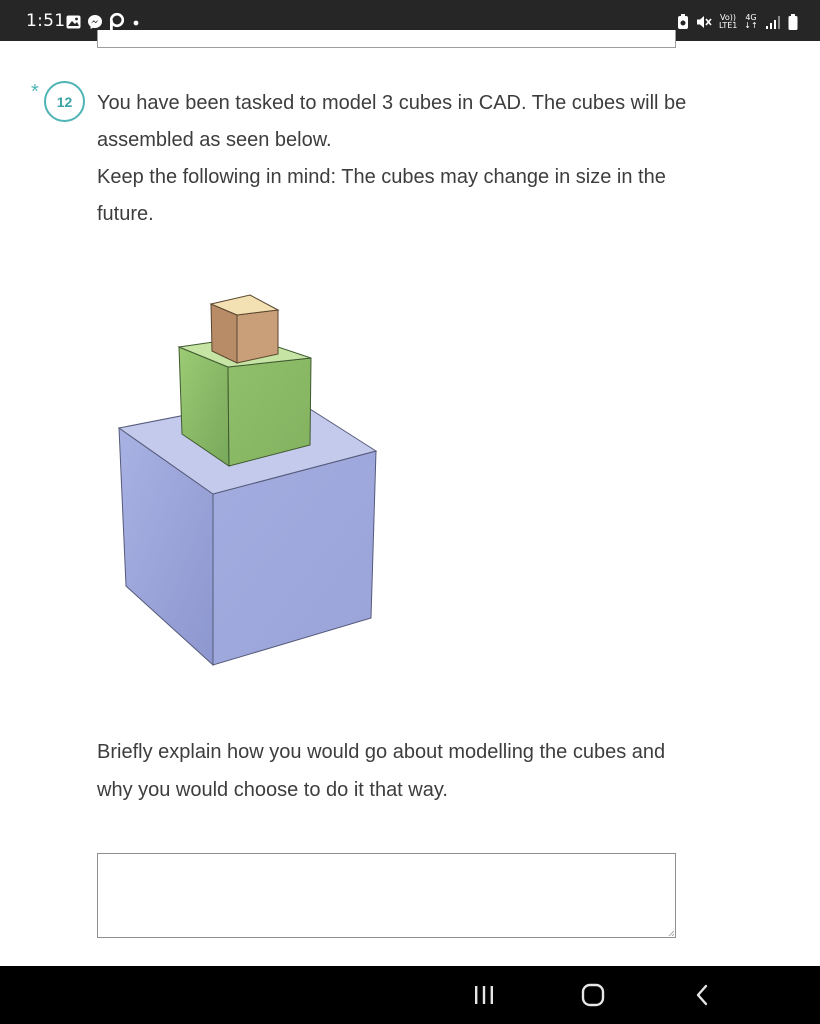 This screenshot has width=820, height=1024. What do you see at coordinates (793, 22) in the screenshot?
I see `battery-icon` at bounding box center [793, 22].